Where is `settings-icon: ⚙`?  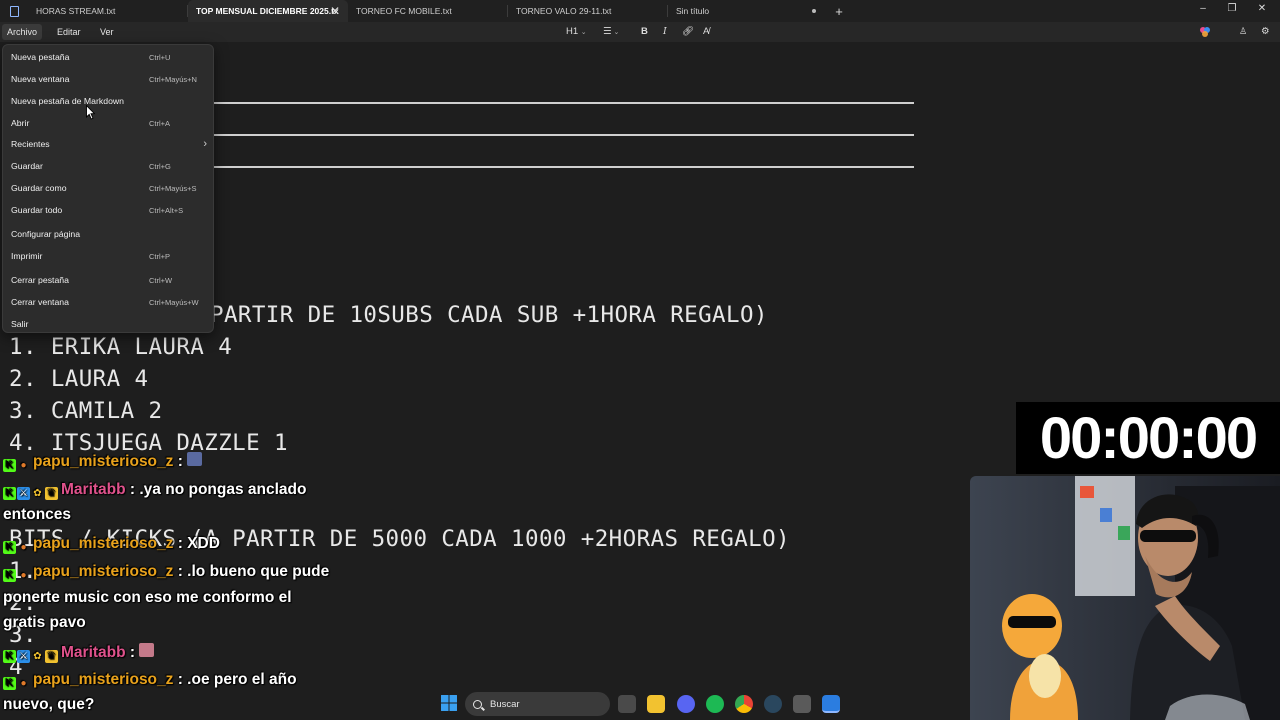 settings-icon: ⚙ is located at coordinates (1265, 31).